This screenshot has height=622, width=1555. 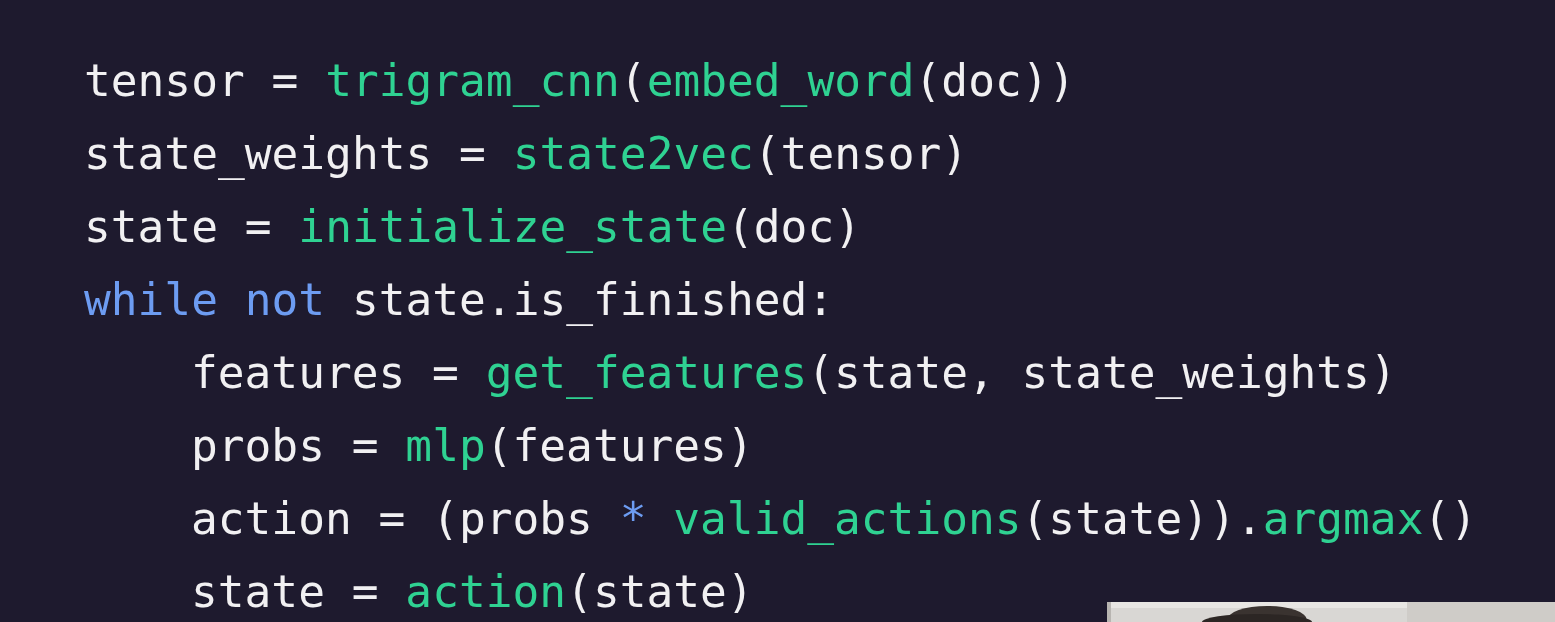 What do you see at coordinates (580, 81) in the screenshot?
I see `code-line: tensor = trigram_cnn(embed_word(doc))` at bounding box center [580, 81].